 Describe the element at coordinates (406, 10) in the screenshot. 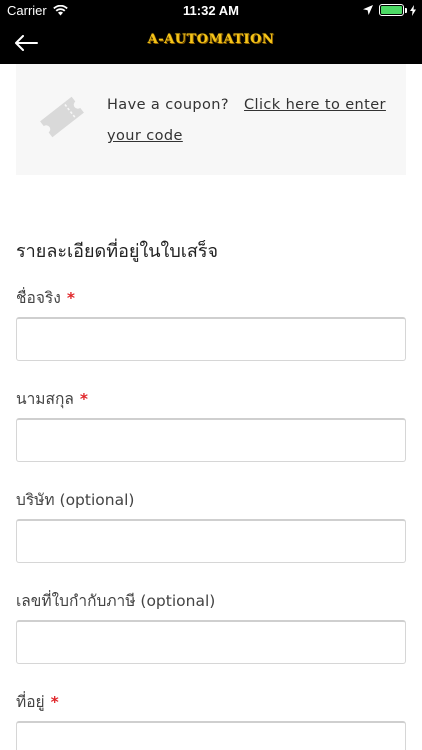

I see `battery-tip` at that location.